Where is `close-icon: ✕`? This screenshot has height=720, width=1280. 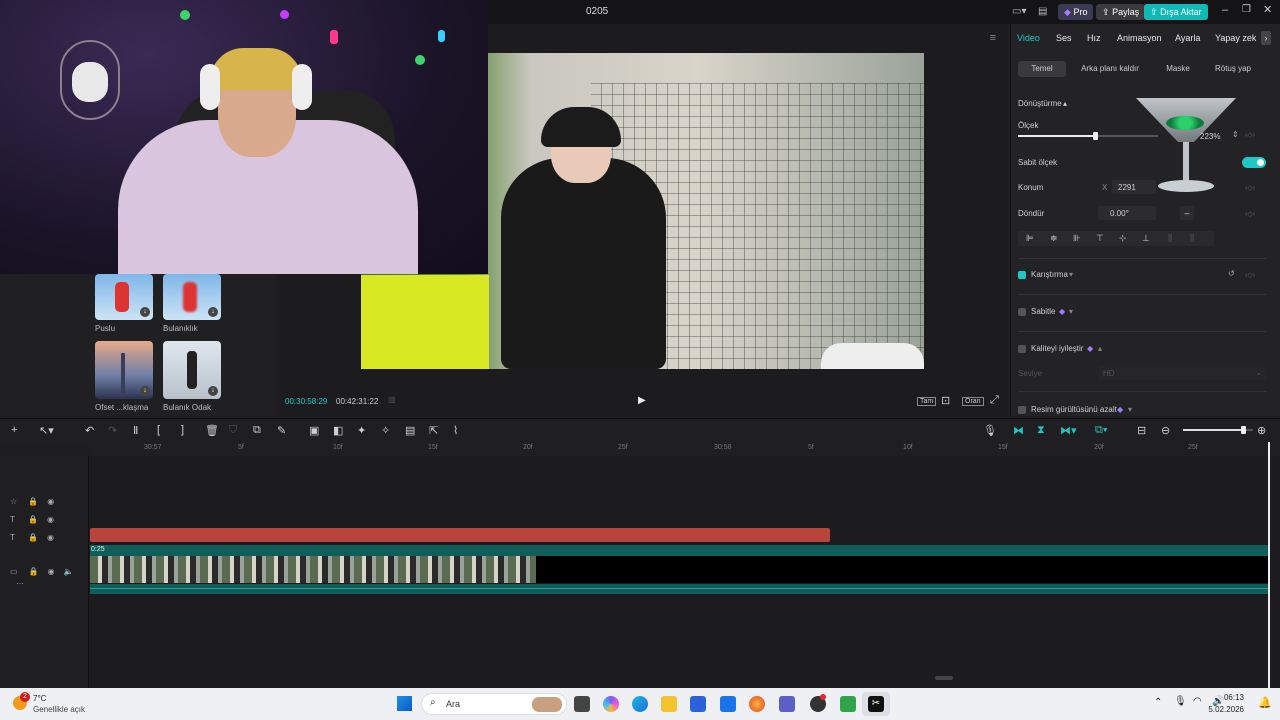
close-icon: ✕ is located at coordinates (1267, 9).